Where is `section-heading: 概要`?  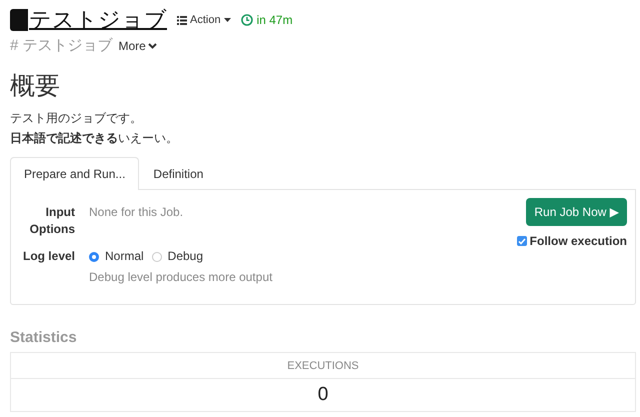
section-heading: 概要 is located at coordinates (35, 86).